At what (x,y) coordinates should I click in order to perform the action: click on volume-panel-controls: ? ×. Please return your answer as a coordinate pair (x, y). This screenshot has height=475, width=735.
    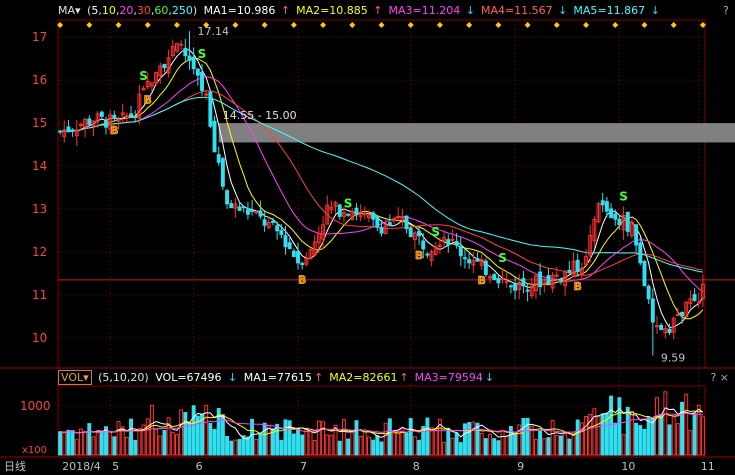
    Looking at the image, I should click on (719, 377).